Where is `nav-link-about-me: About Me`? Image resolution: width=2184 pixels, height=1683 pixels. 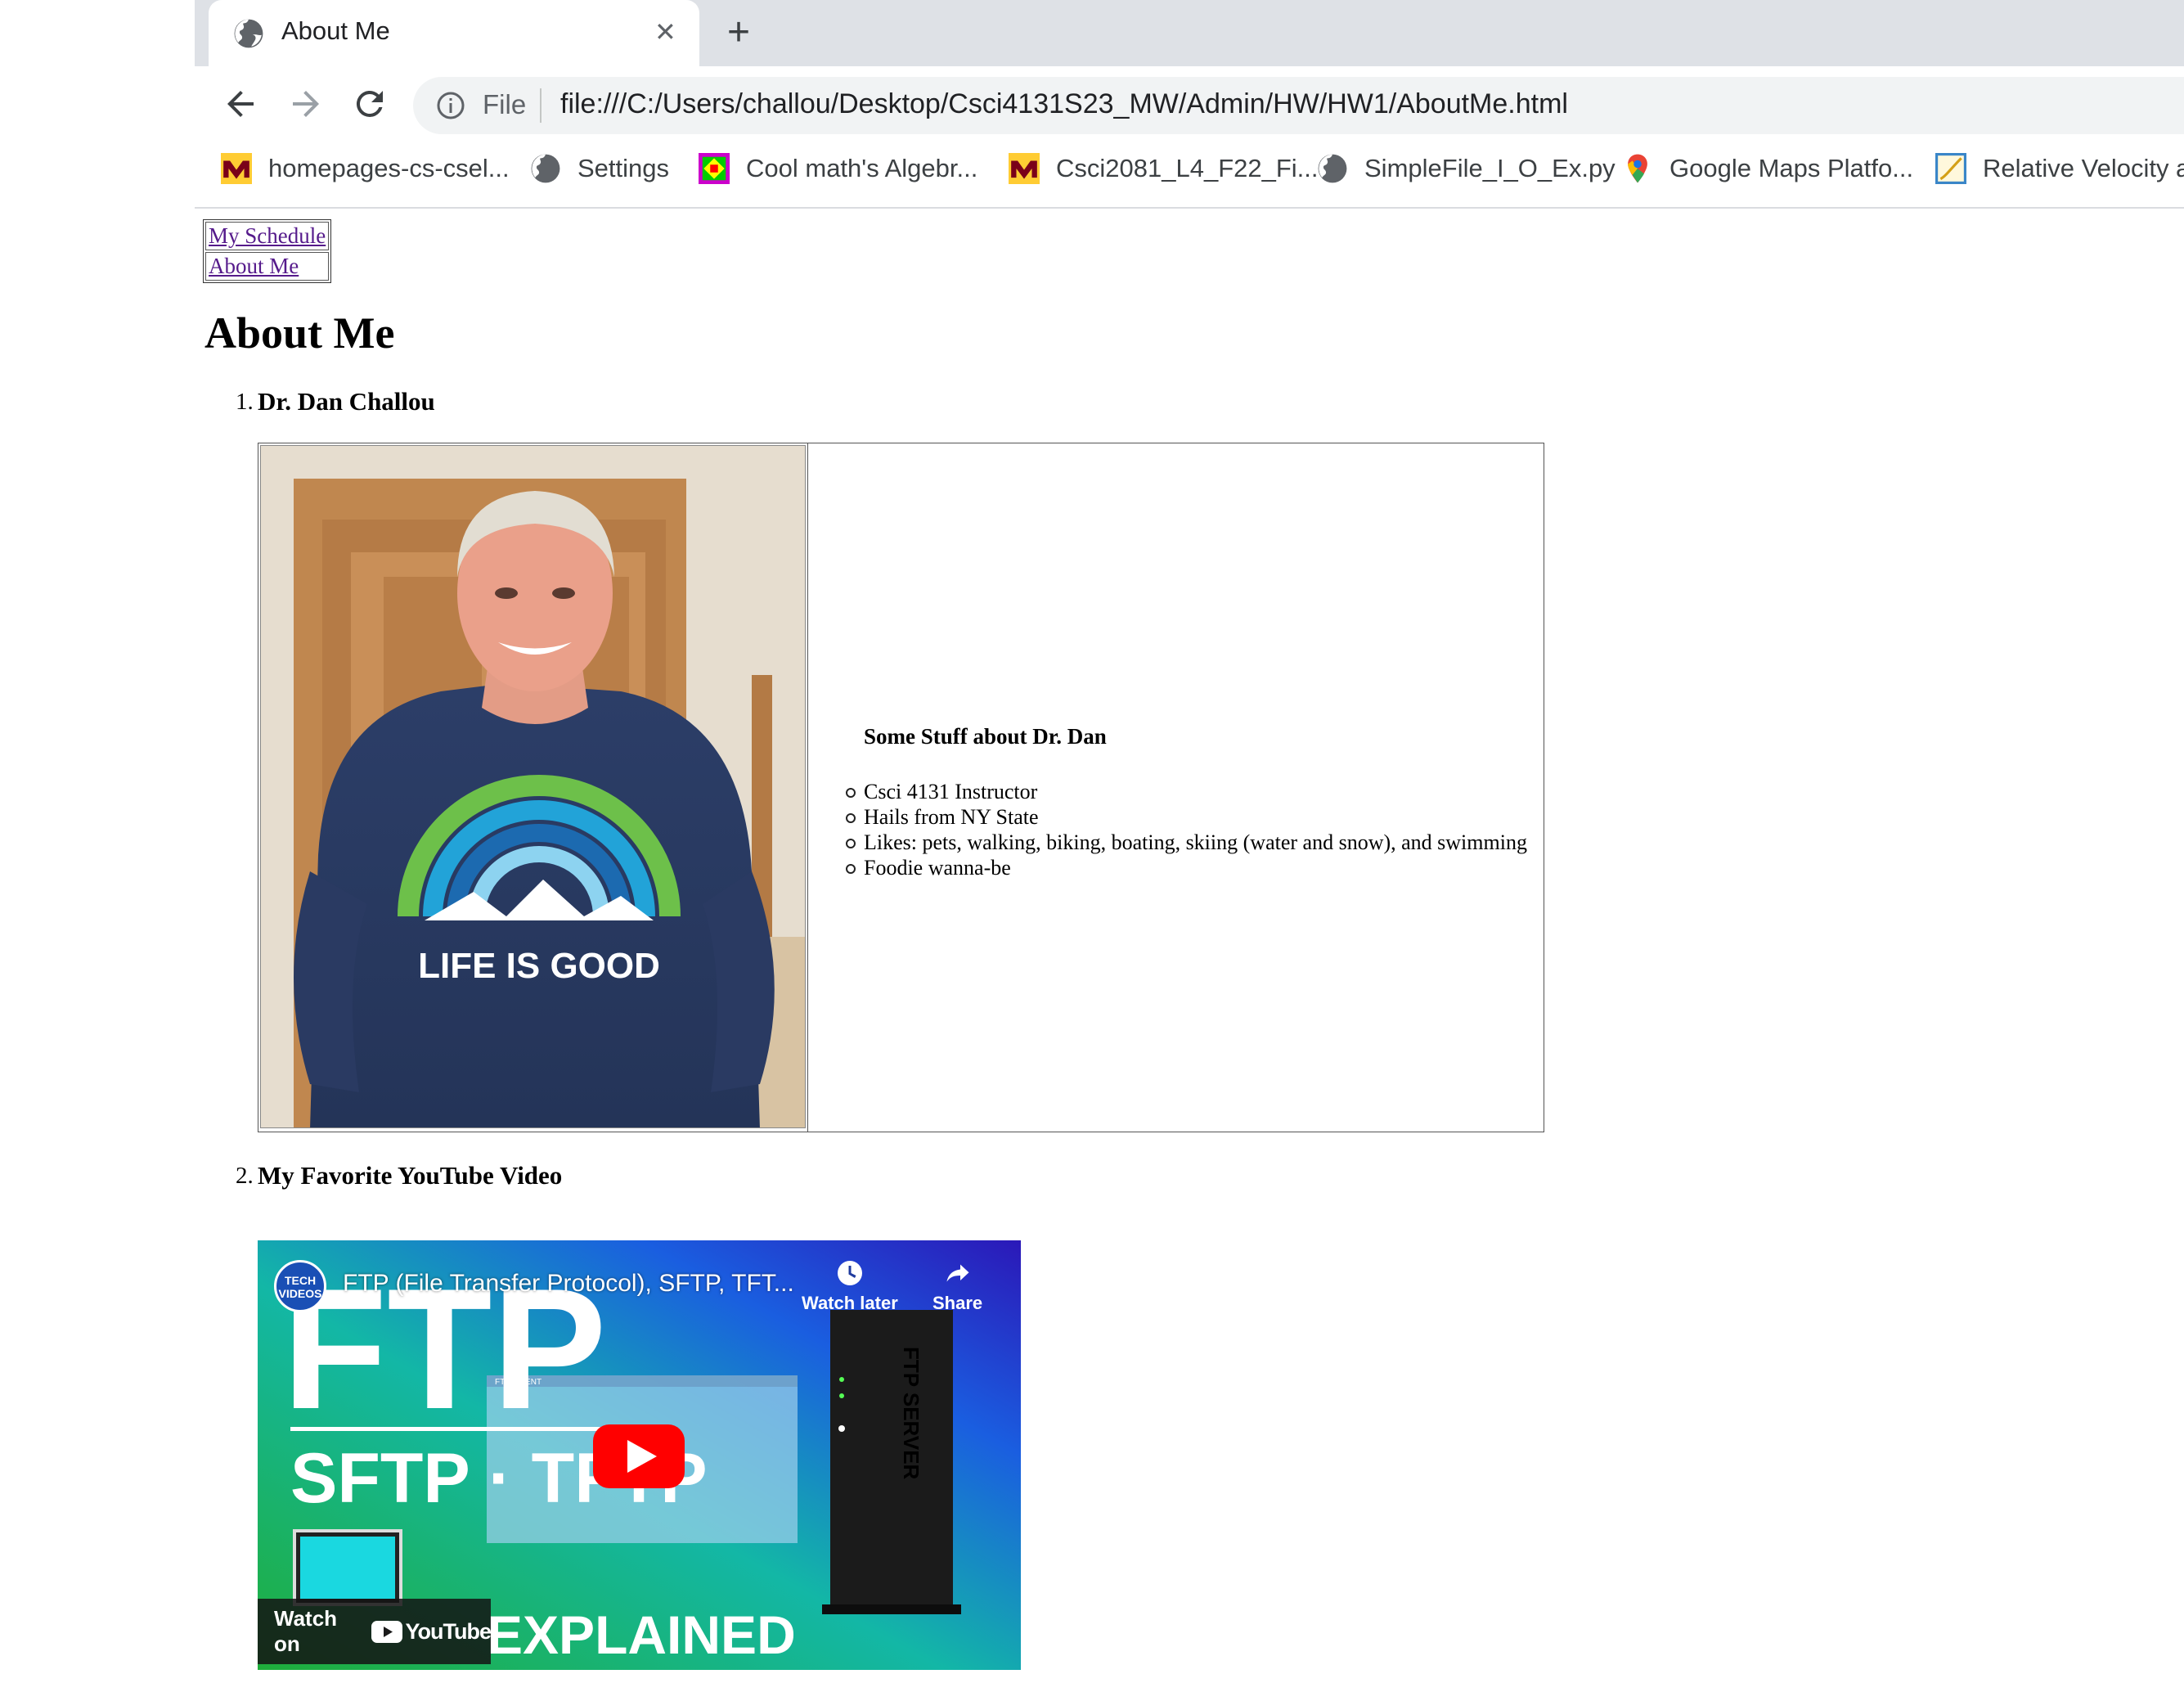
nav-link-about-me: About Me is located at coordinates (267, 266).